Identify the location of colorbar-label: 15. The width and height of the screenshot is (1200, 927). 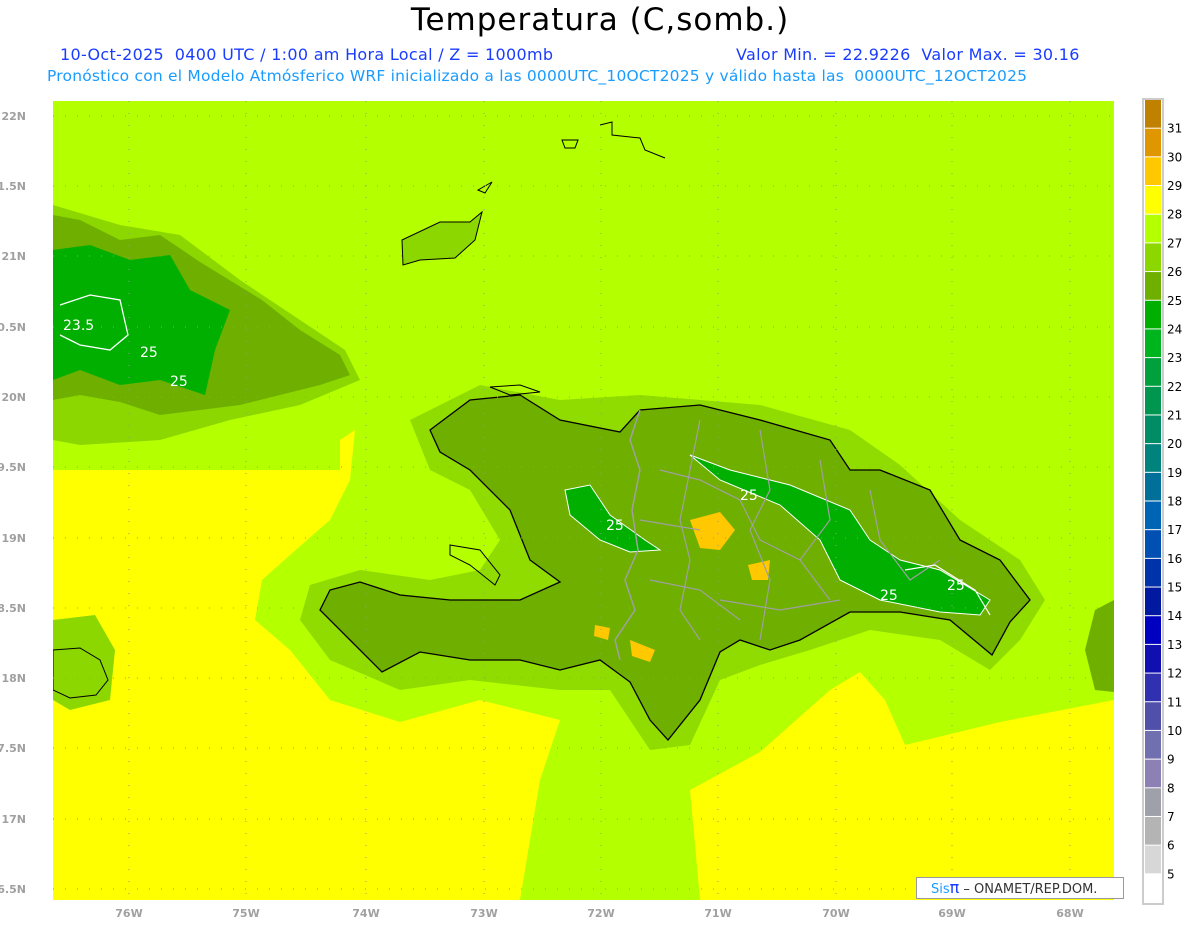
(1174, 588).